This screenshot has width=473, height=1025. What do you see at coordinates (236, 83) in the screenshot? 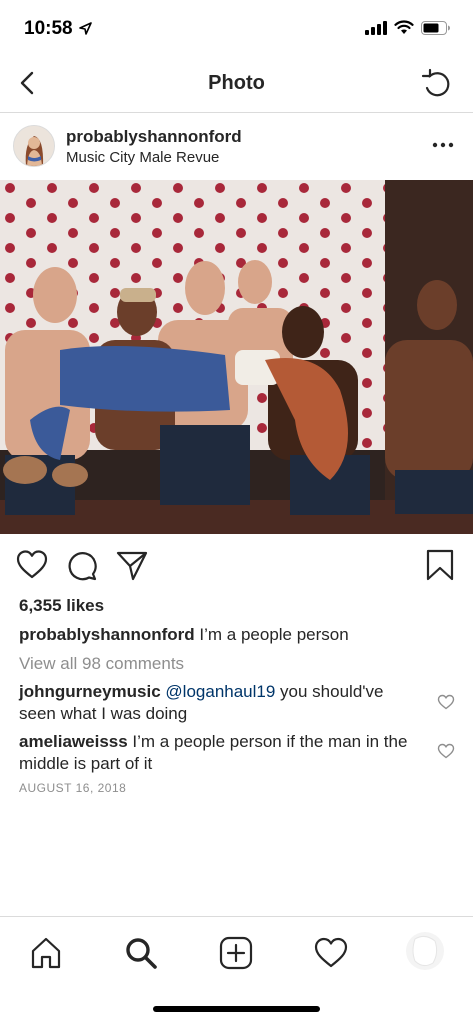
I see `page-title: Photo` at bounding box center [236, 83].